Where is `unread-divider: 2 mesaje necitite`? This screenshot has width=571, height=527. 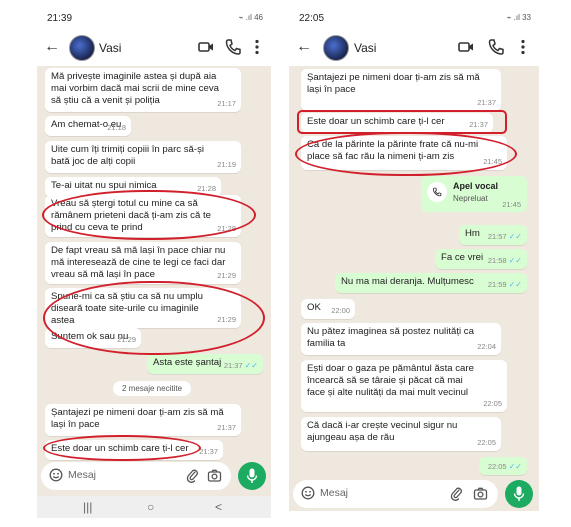
unread-divider: 2 mesaje necitite is located at coordinates (152, 388).